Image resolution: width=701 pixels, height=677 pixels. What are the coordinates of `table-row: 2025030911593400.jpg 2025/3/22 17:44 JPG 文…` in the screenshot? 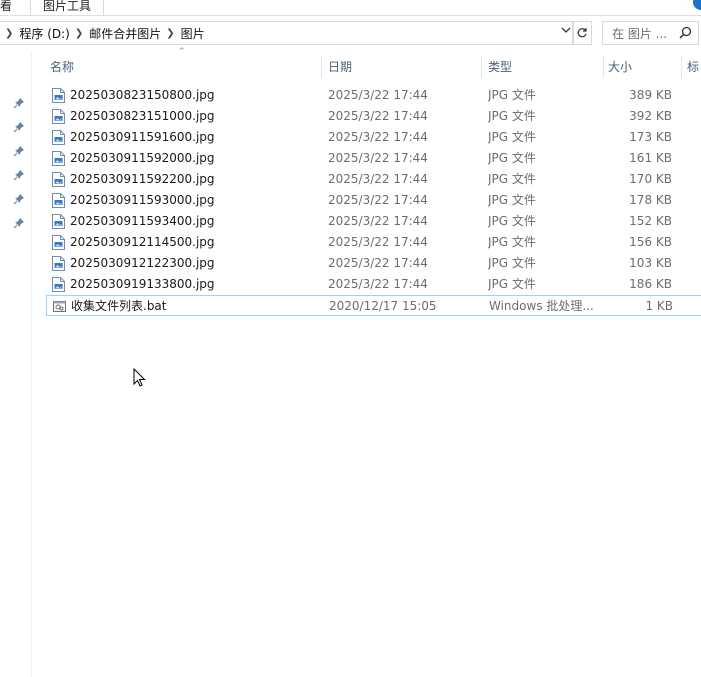 It's located at (373, 221).